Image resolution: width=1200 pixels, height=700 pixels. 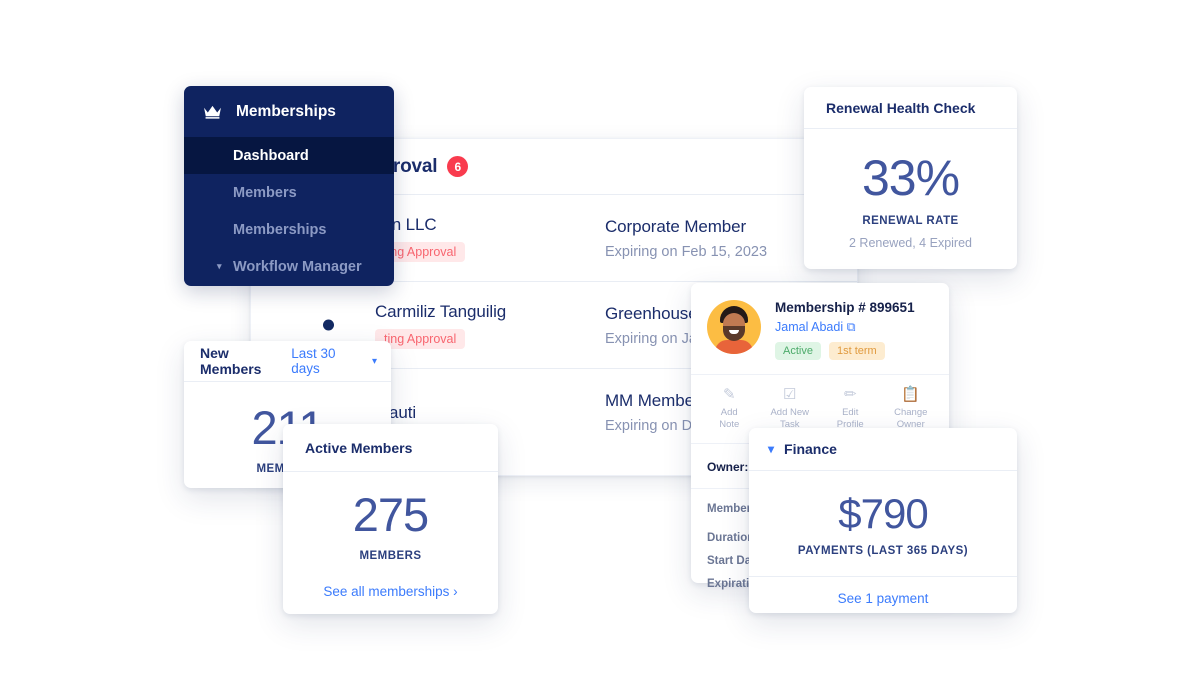 What do you see at coordinates (883, 449) in the screenshot?
I see `finance-card-header: ▾ Finance` at bounding box center [883, 449].